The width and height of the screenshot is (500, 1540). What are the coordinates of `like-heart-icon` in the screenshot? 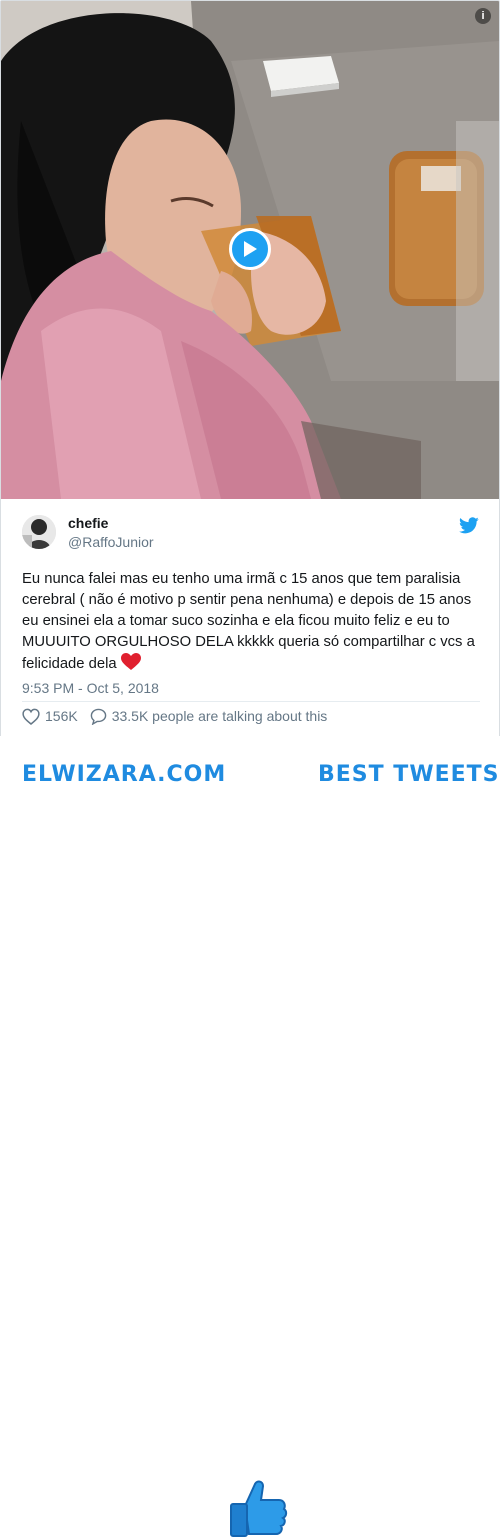 It's located at (31, 716).